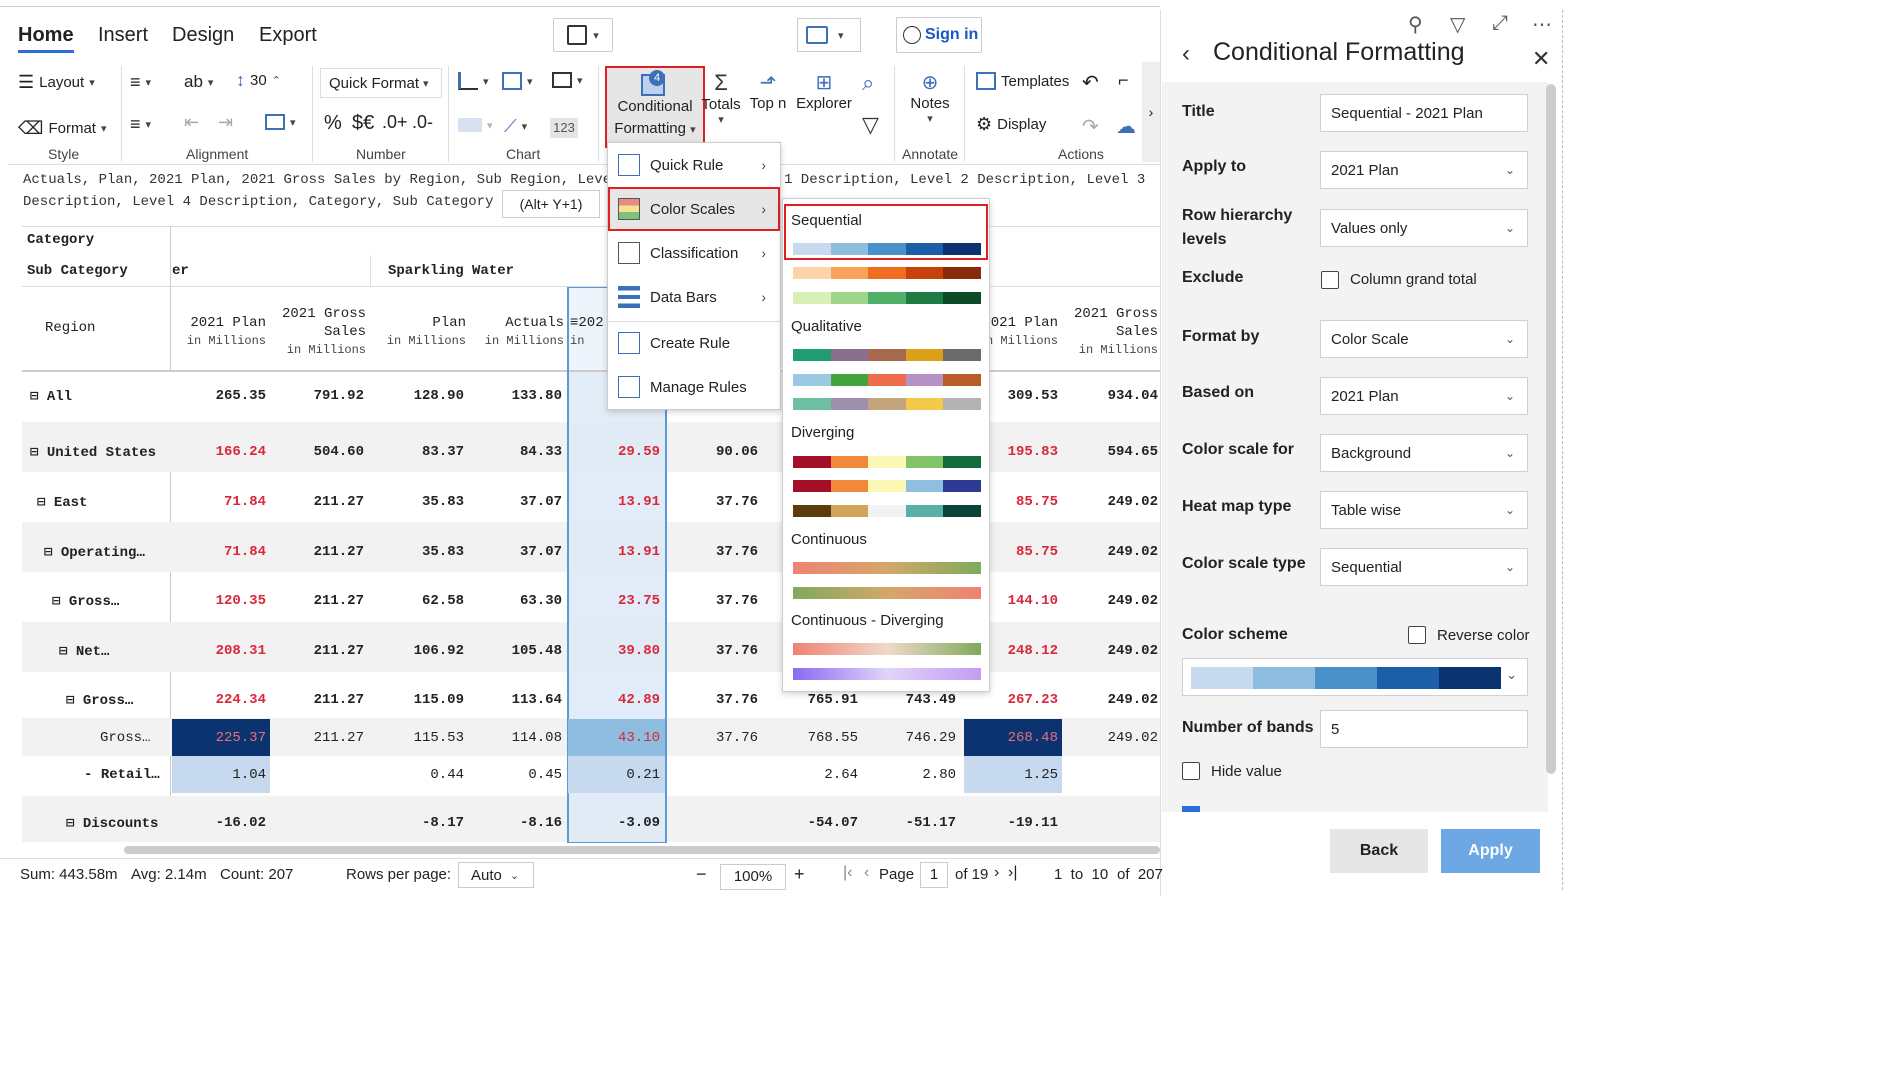 This screenshot has height=1080, width=1892. What do you see at coordinates (939, 35) in the screenshot?
I see `sign-in-button: Sign in` at bounding box center [939, 35].